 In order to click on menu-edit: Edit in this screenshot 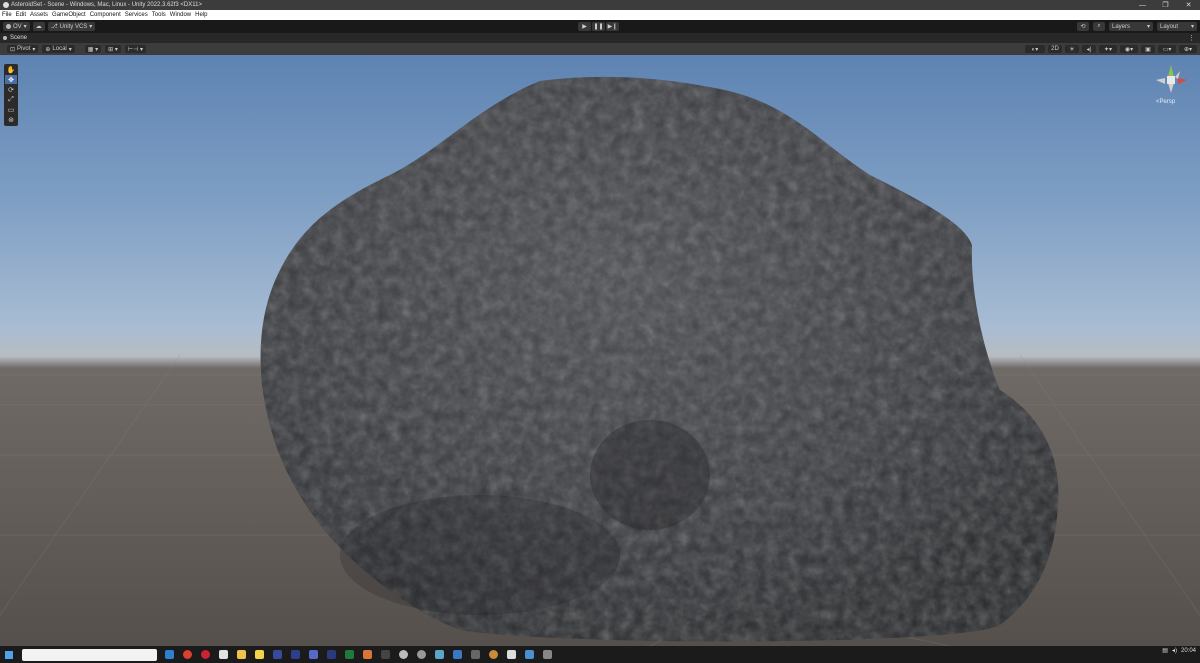, I will do `click(21, 15)`.